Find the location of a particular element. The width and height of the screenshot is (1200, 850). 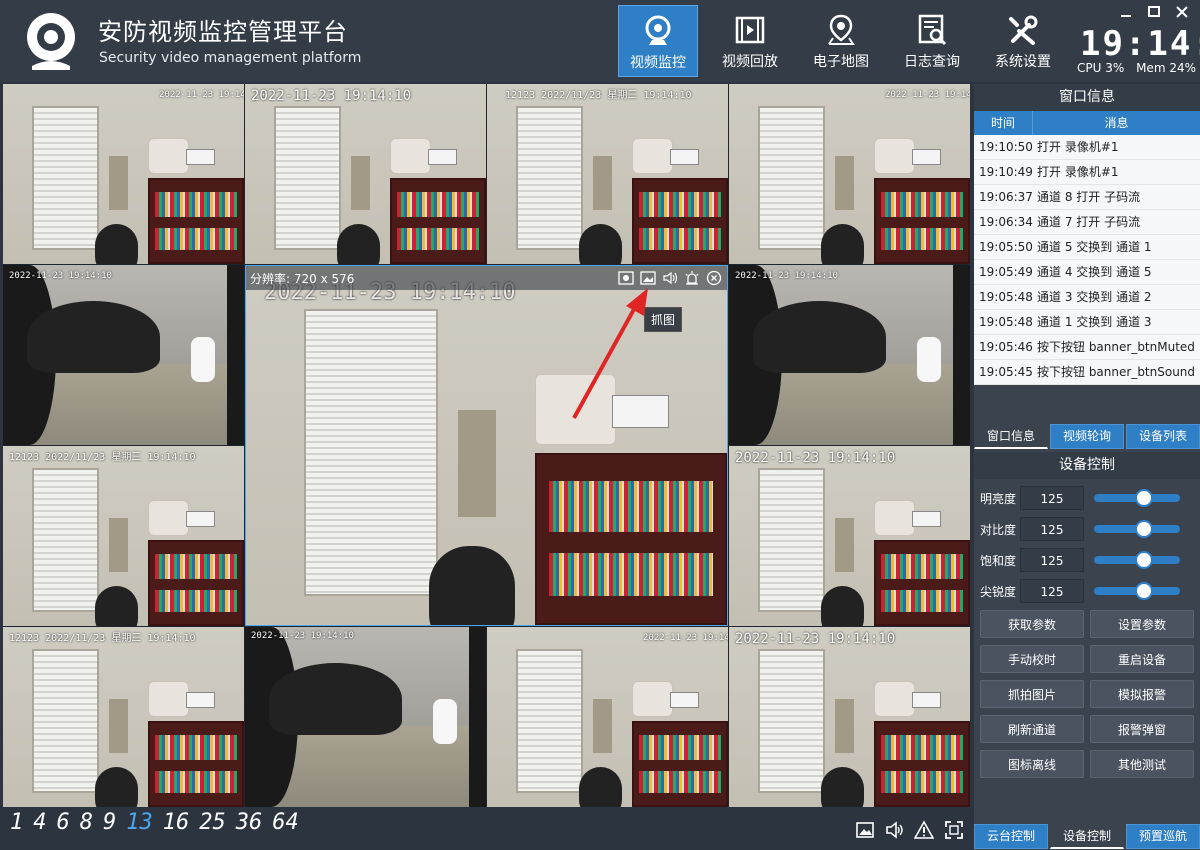

log-row: 19:05:45 按下按钮 banner_btnSound is located at coordinates (1087, 372).